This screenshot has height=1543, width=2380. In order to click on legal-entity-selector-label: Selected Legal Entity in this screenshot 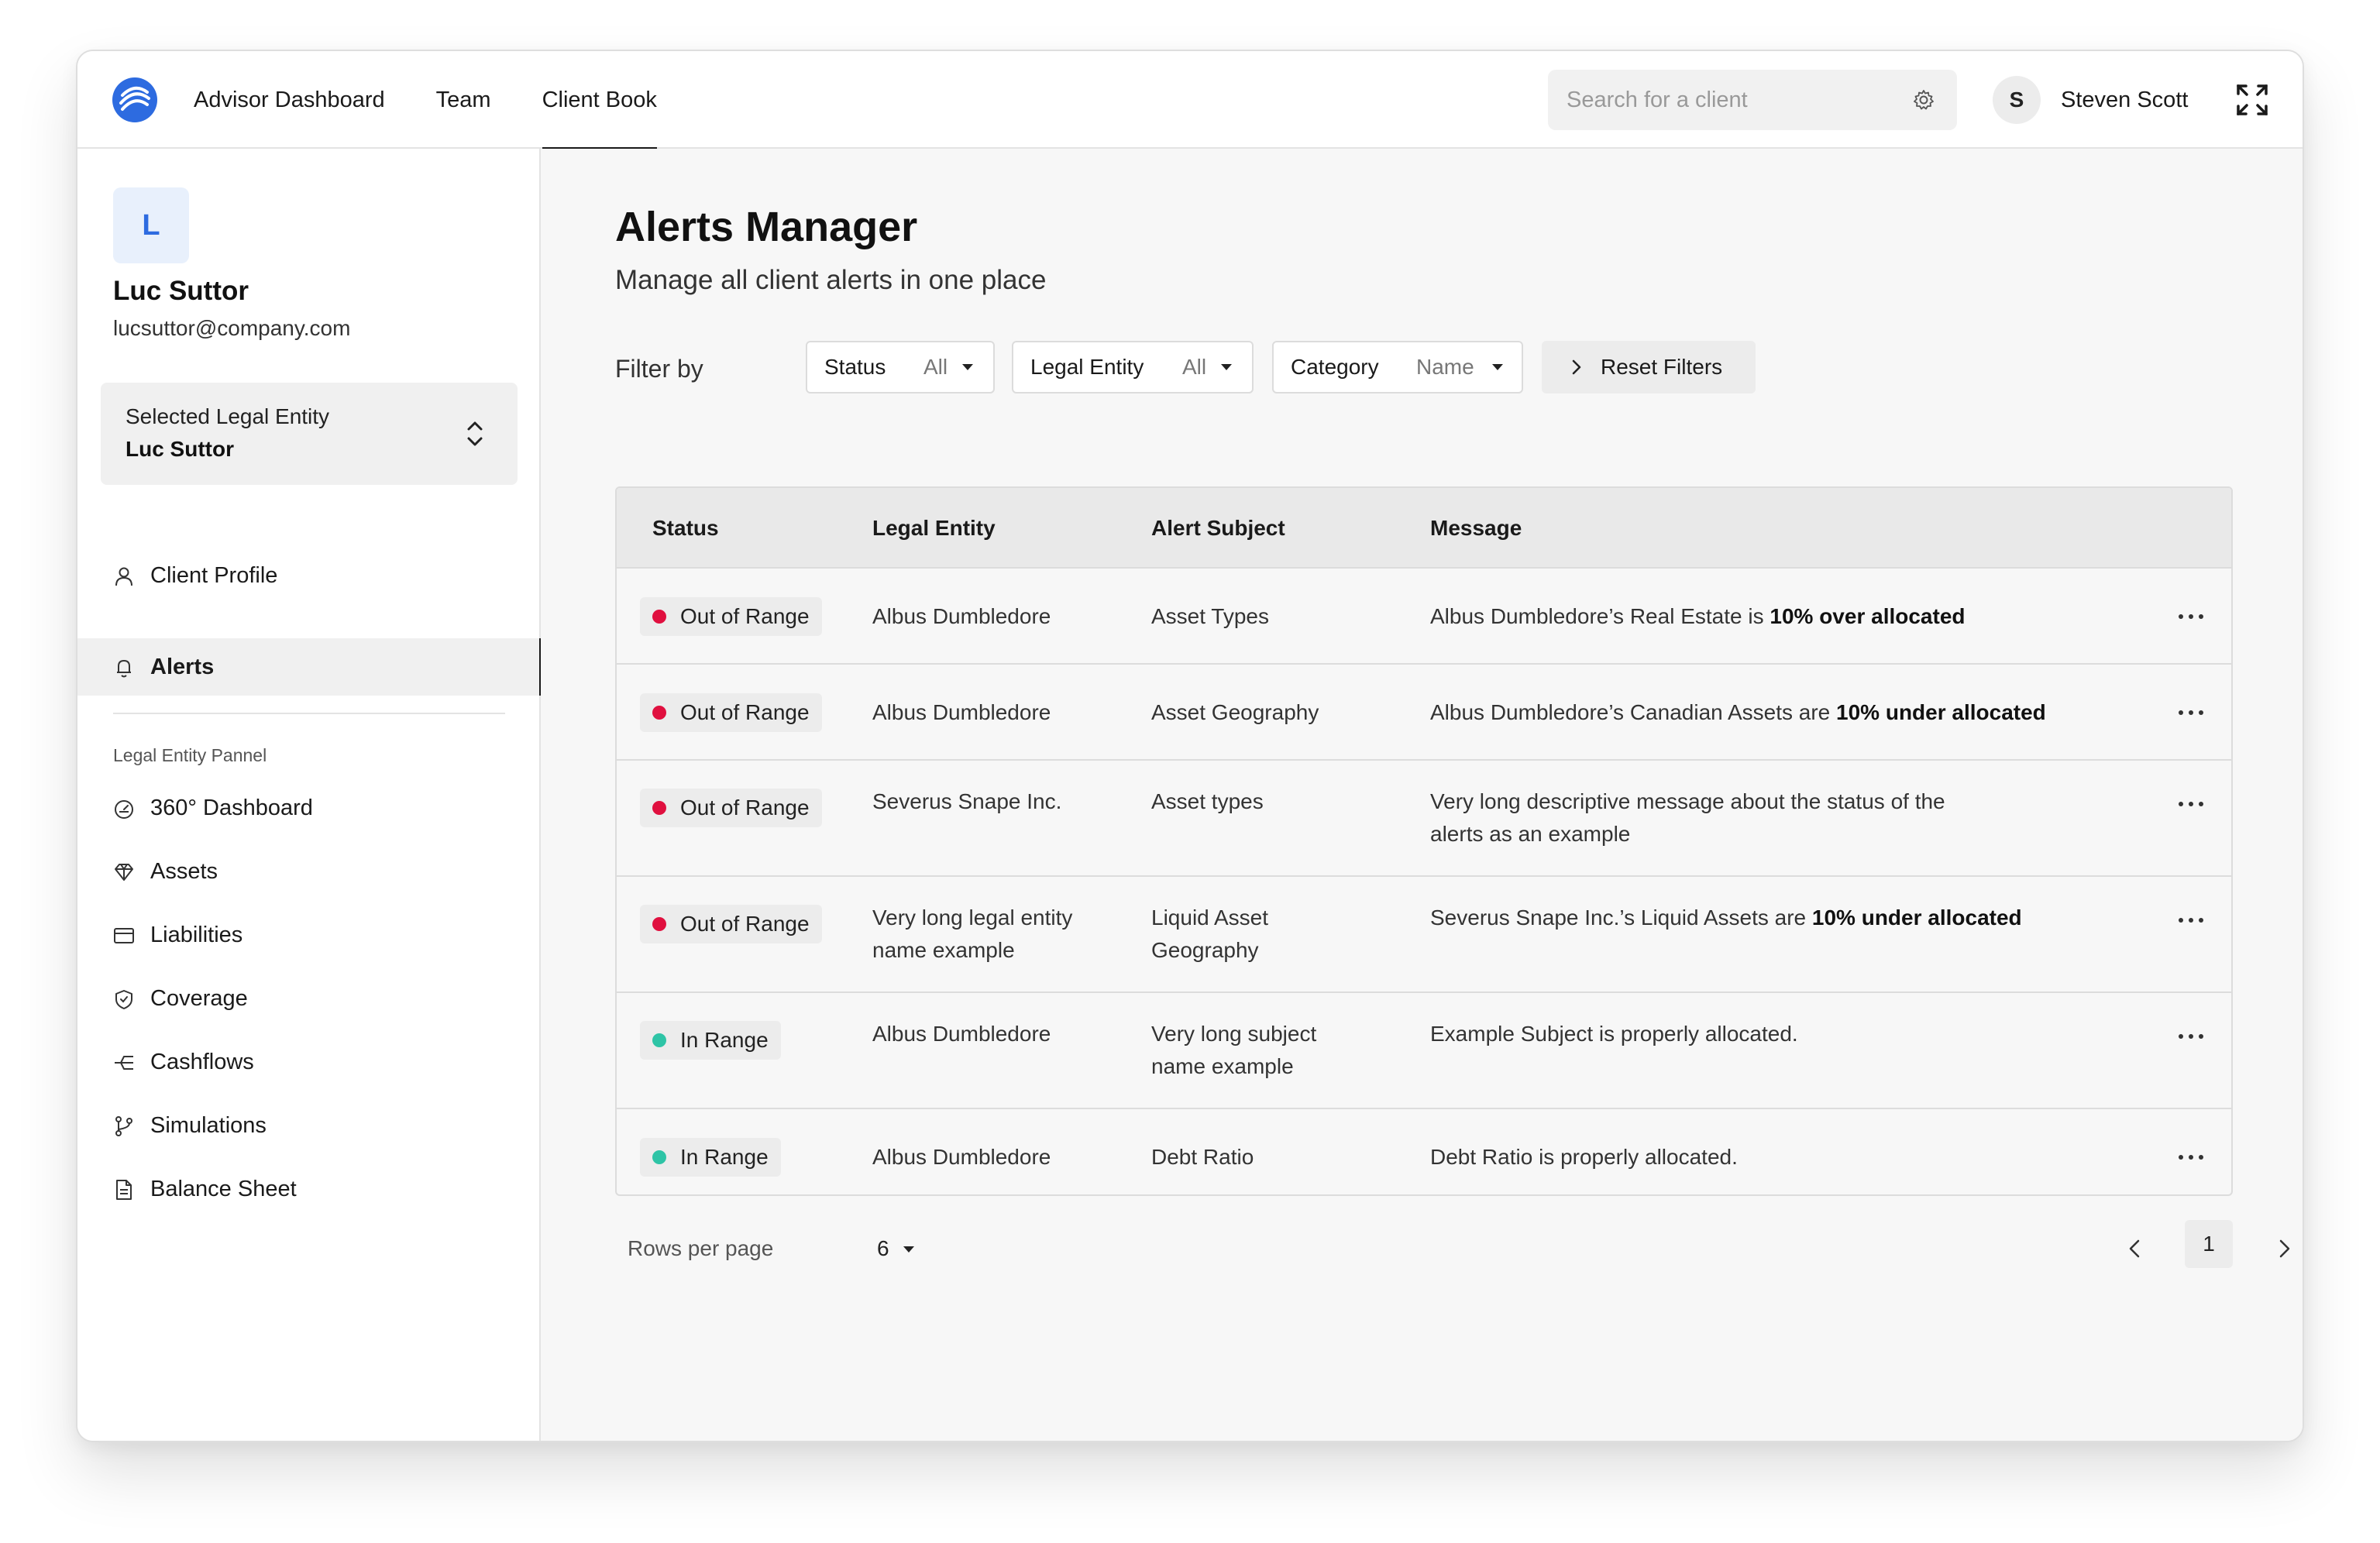, I will do `click(228, 416)`.